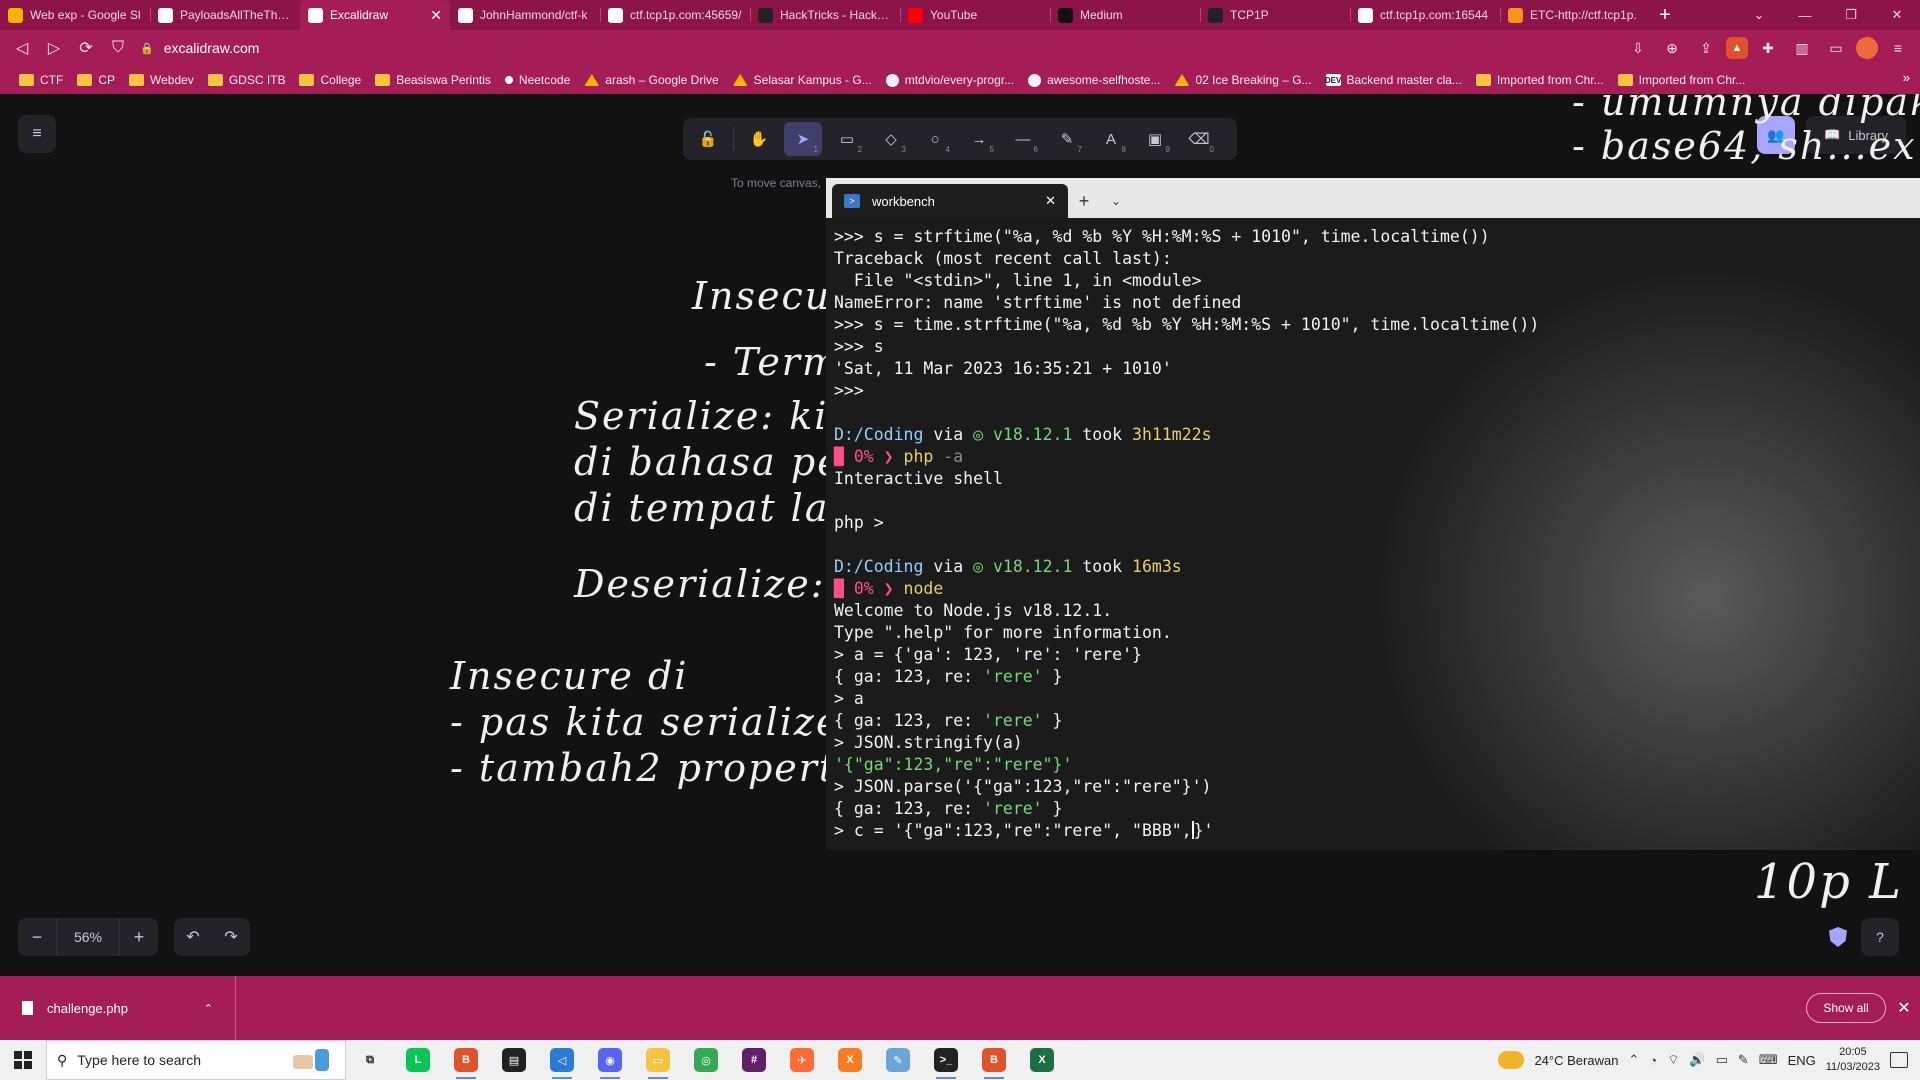 This screenshot has height=1080, width=1920. Describe the element at coordinates (1638, 48) in the screenshot. I see `install-app-icon: ⇩` at that location.